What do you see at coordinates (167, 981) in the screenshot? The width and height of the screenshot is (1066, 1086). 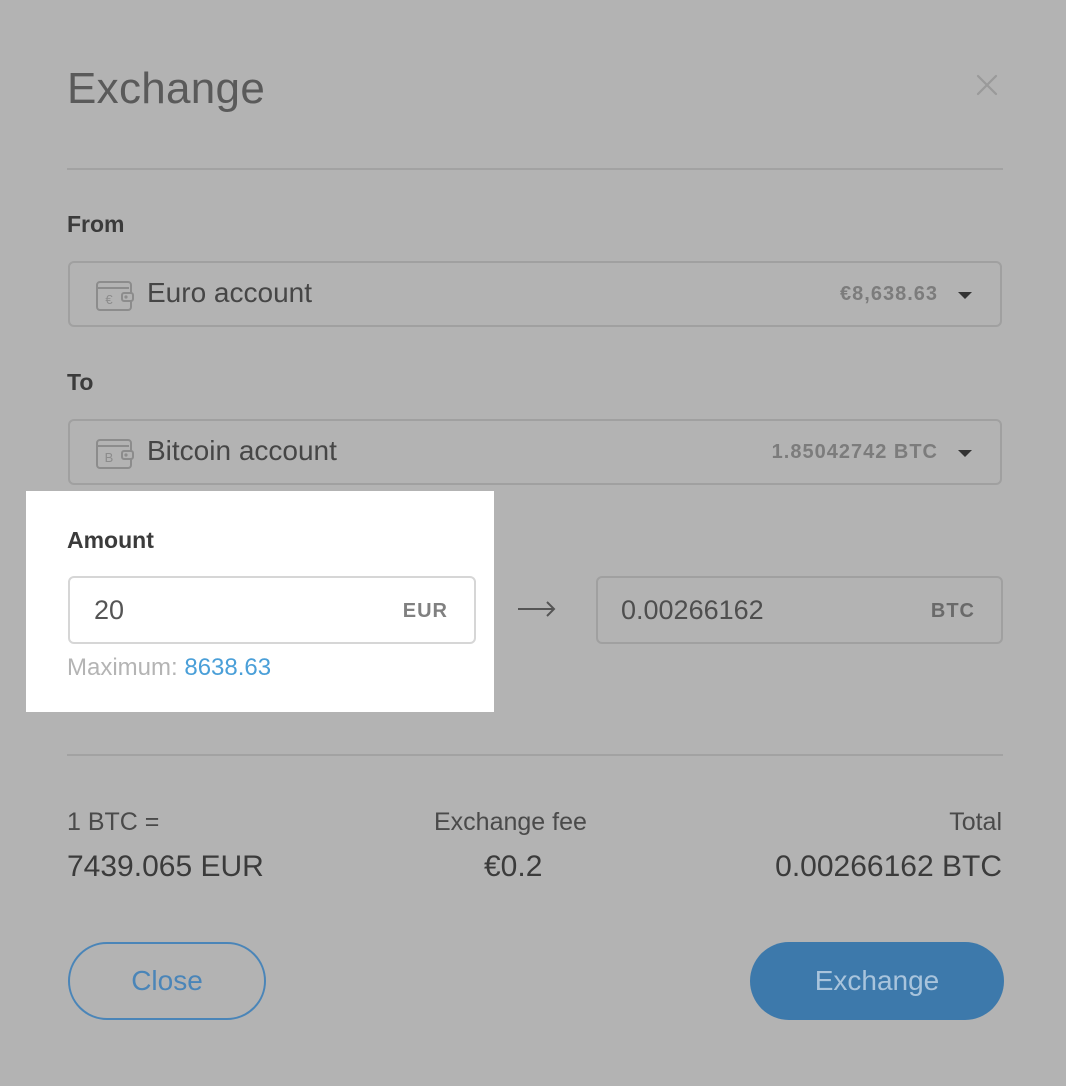 I see `close-button: Close` at bounding box center [167, 981].